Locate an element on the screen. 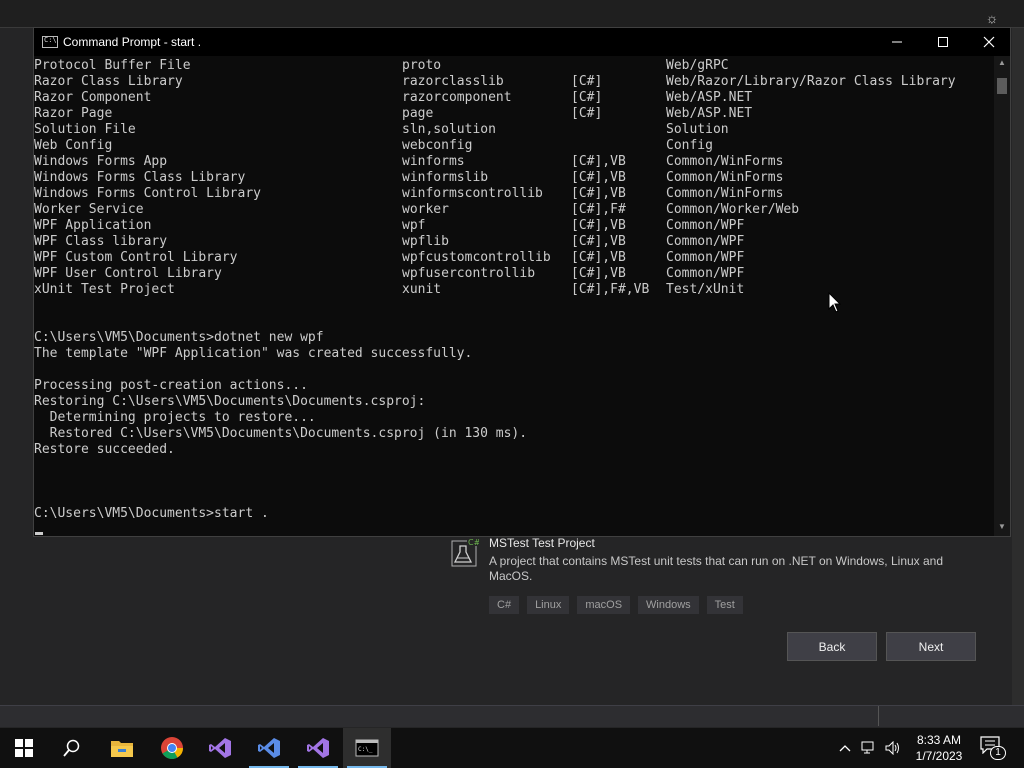 This screenshot has width=1024, height=768. visual-studio-preview-icon is located at coordinates (269, 748).